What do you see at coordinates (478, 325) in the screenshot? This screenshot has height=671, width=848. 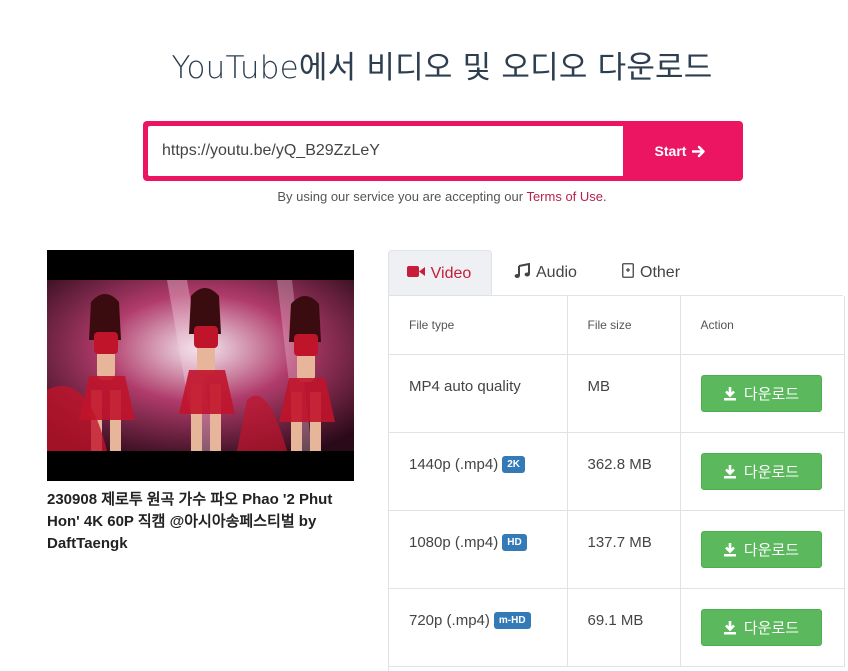 I see `header-file-type: File type` at bounding box center [478, 325].